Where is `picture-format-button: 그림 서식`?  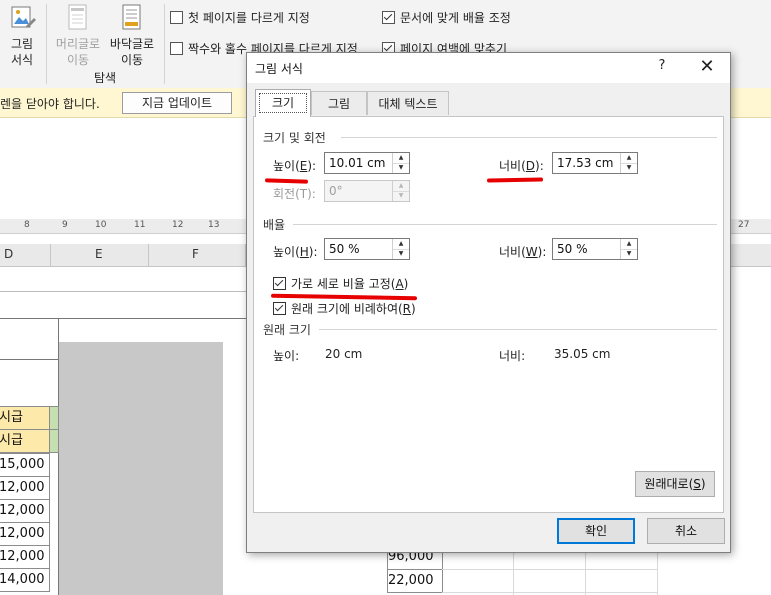 picture-format-button: 그림 서식 is located at coordinates (22, 35).